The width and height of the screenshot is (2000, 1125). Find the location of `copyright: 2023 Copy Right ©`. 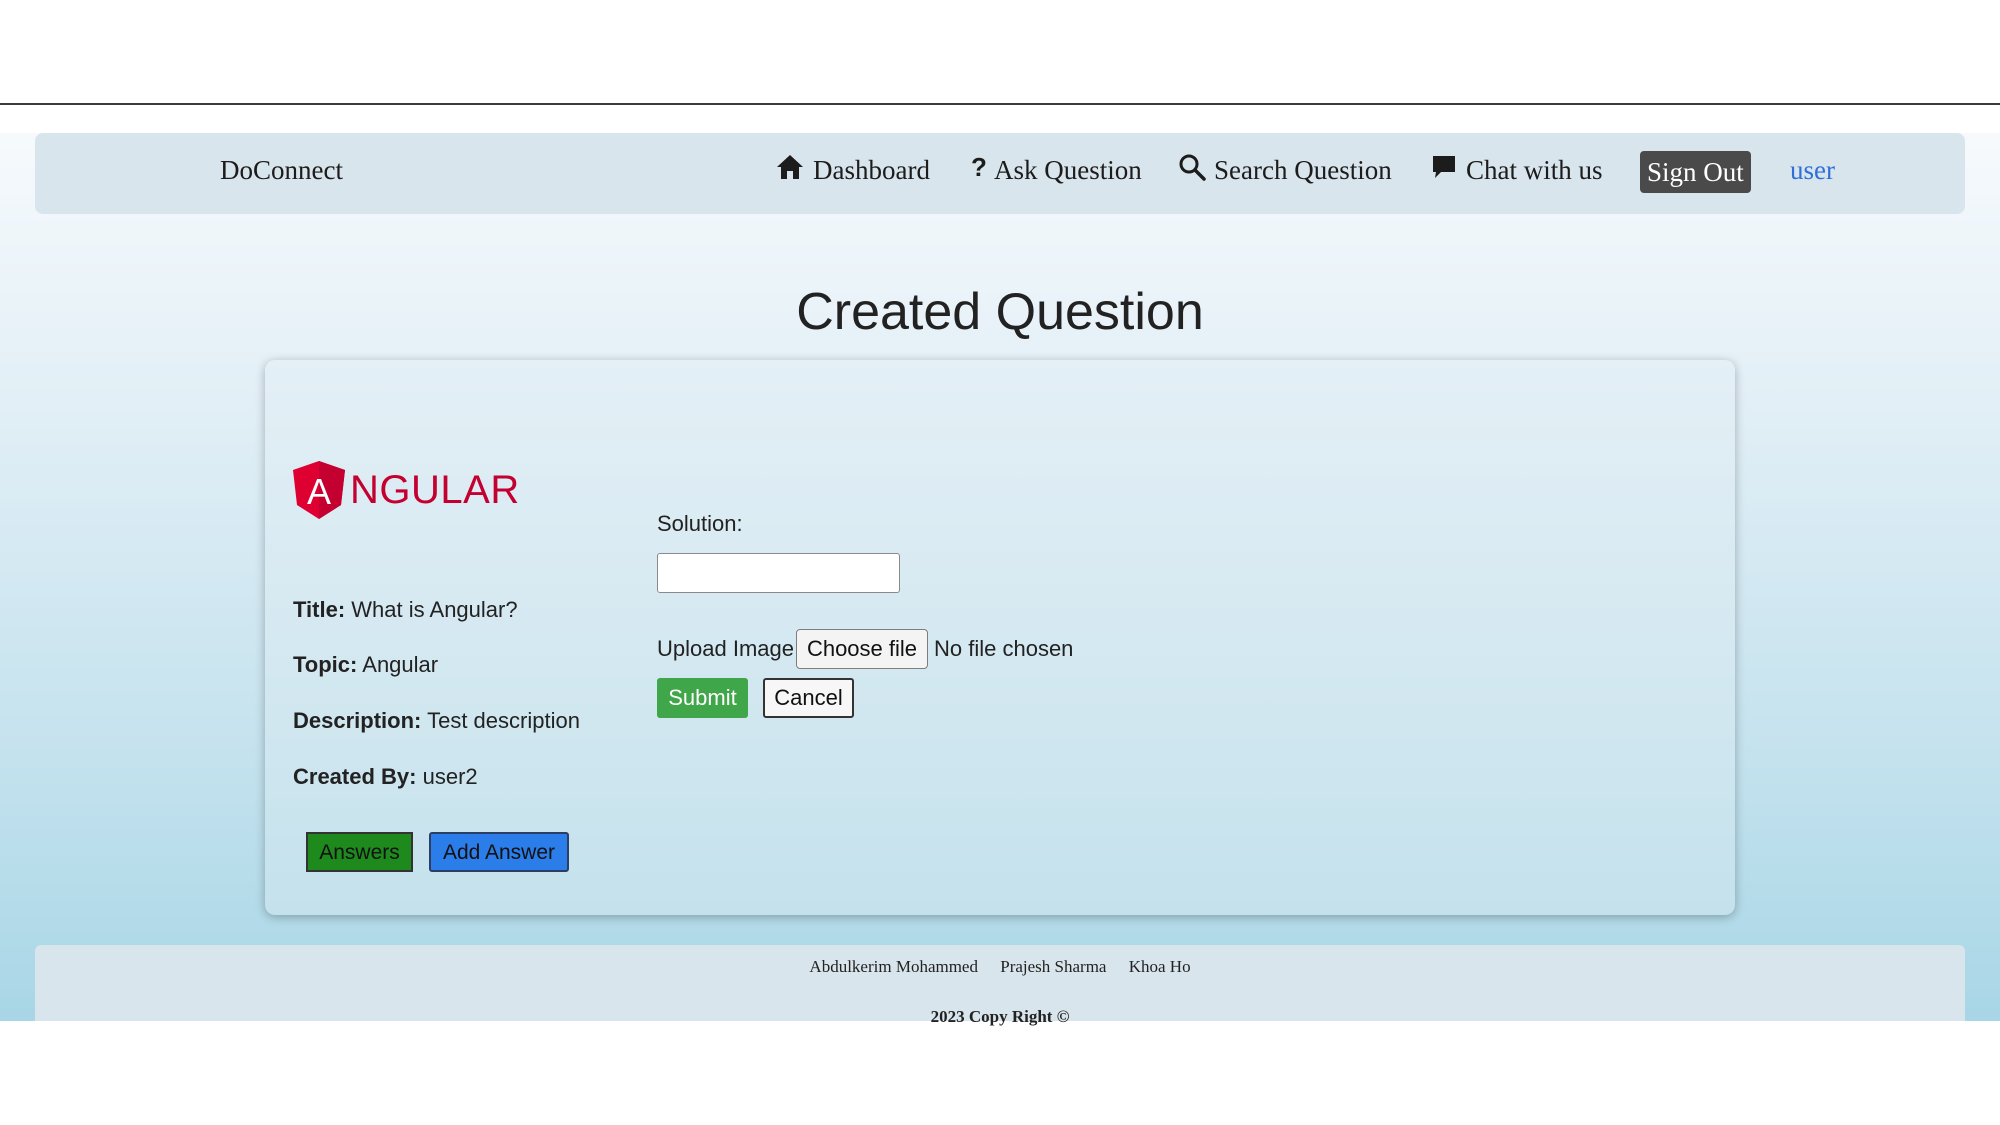

copyright: 2023 Copy Right © is located at coordinates (1000, 1016).